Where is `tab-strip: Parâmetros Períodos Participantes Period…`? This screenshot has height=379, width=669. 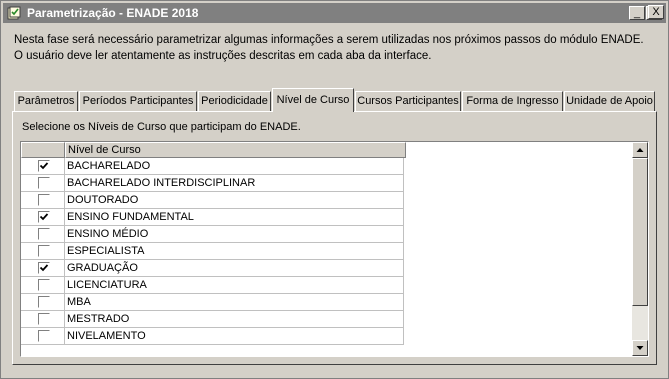 tab-strip: Parâmetros Períodos Participantes Period… is located at coordinates (335, 100).